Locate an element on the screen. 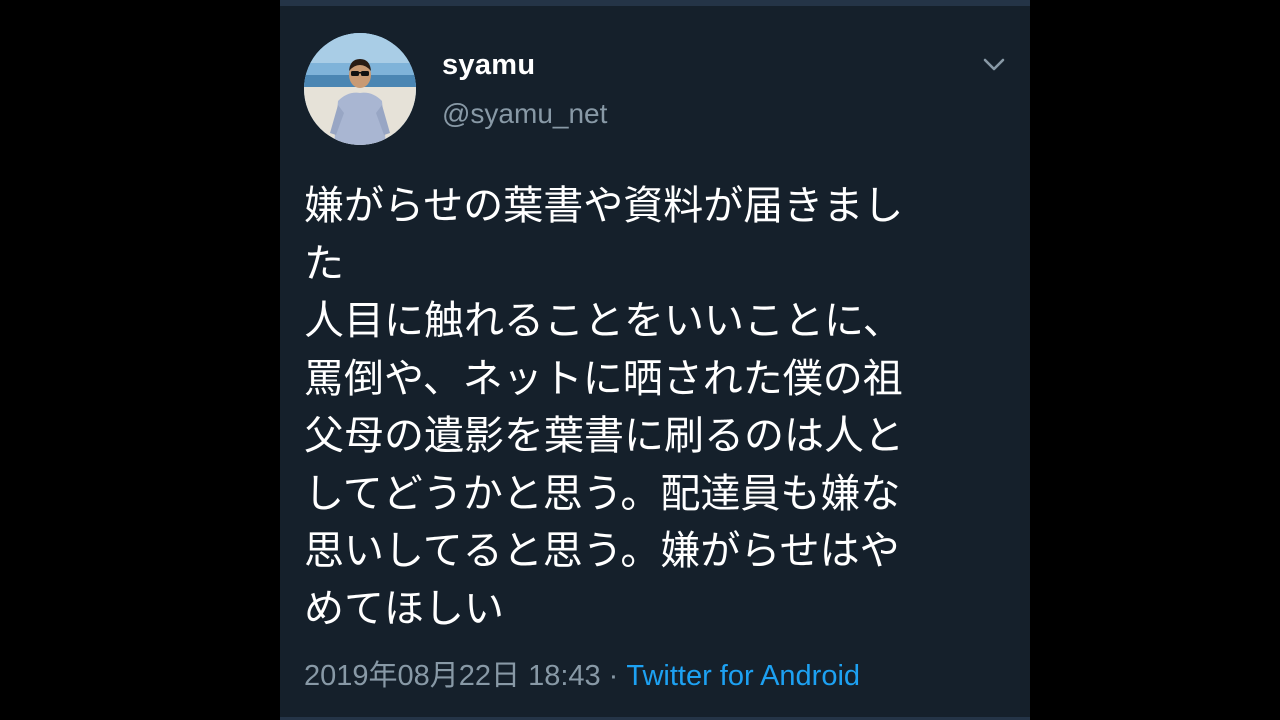  display-name: syamu is located at coordinates (524, 65).